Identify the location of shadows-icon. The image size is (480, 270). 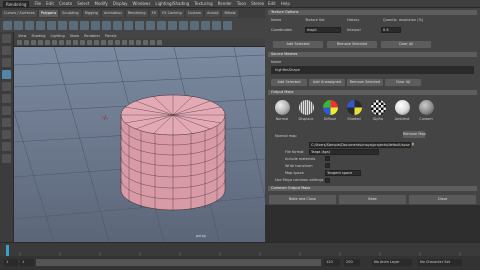
(124, 42).